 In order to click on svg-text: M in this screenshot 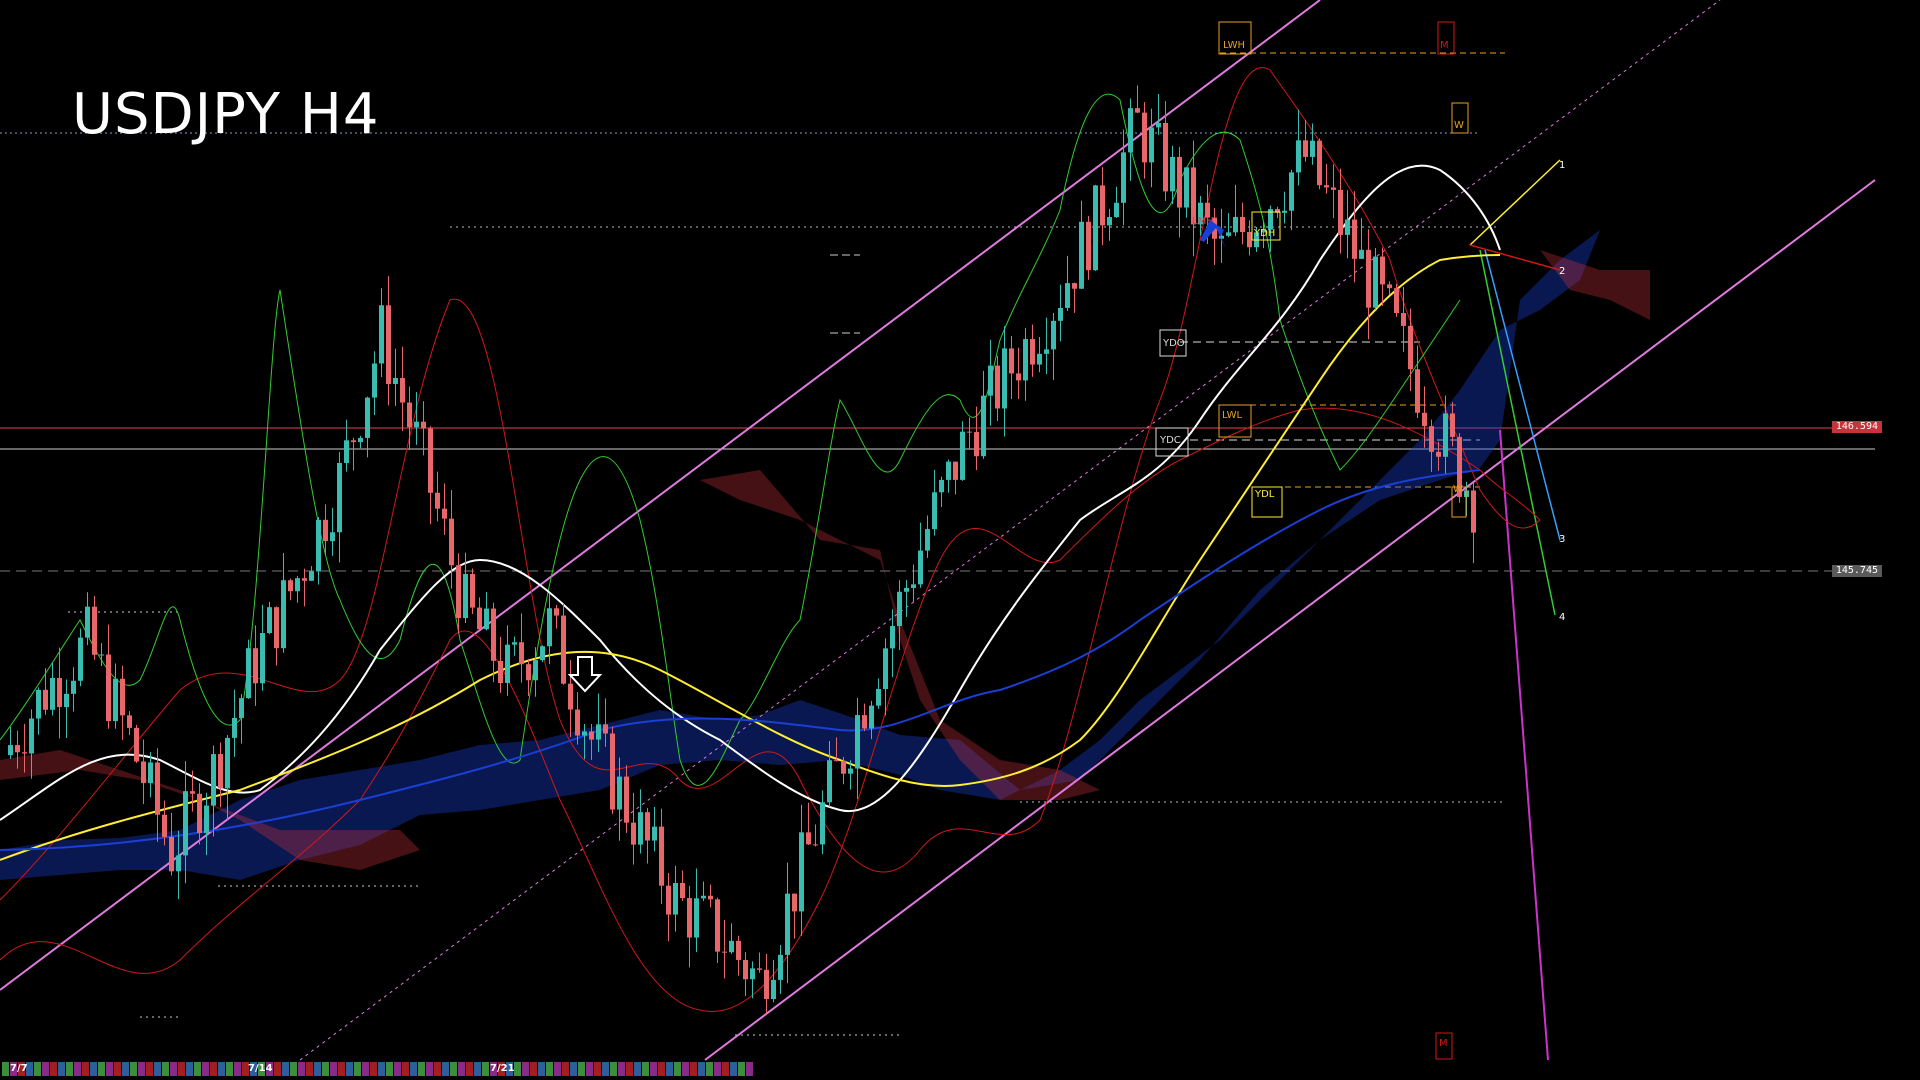, I will do `click(1443, 1043)`.